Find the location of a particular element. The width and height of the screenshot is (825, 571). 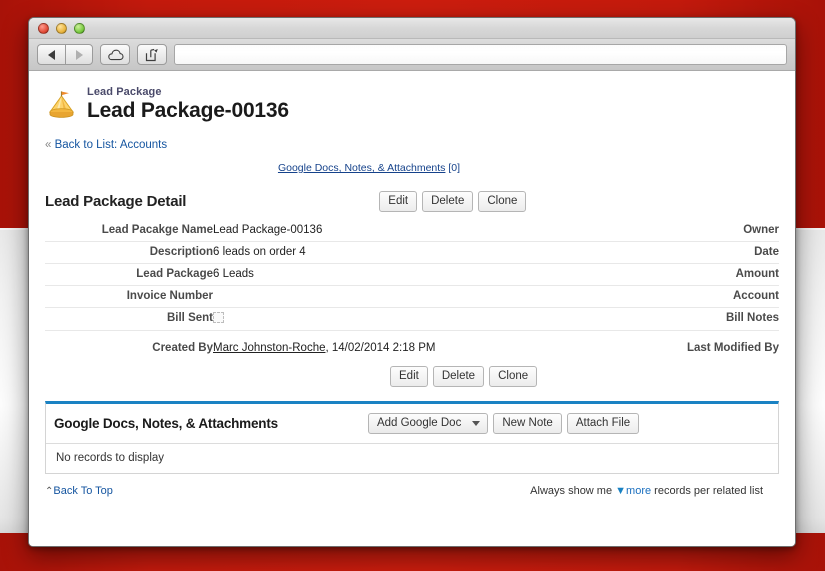

field-value-description: 6 leads on order 4 is located at coordinates (259, 252).